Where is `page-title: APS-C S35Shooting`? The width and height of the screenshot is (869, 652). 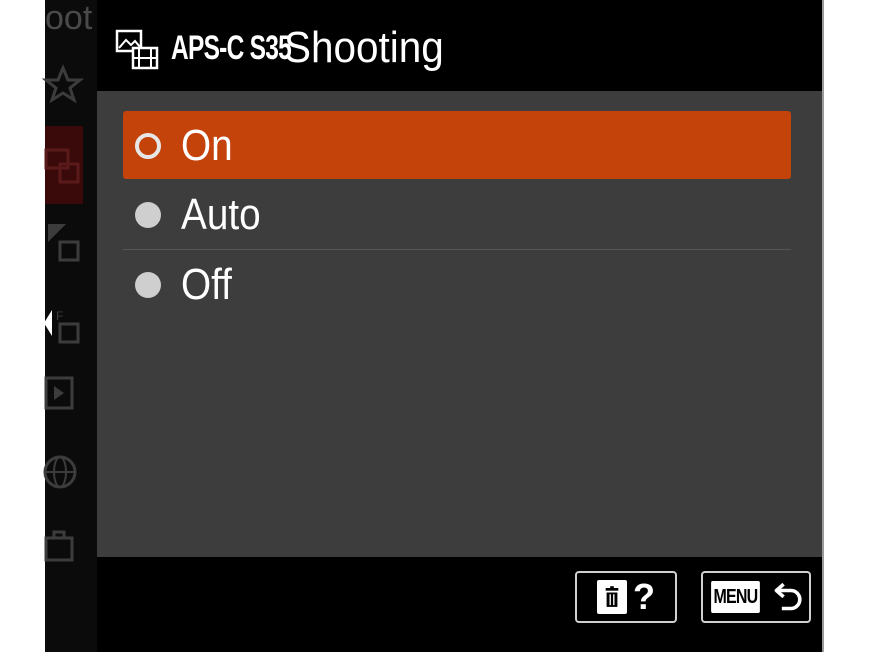 page-title: APS-C S35Shooting is located at coordinates (314, 48).